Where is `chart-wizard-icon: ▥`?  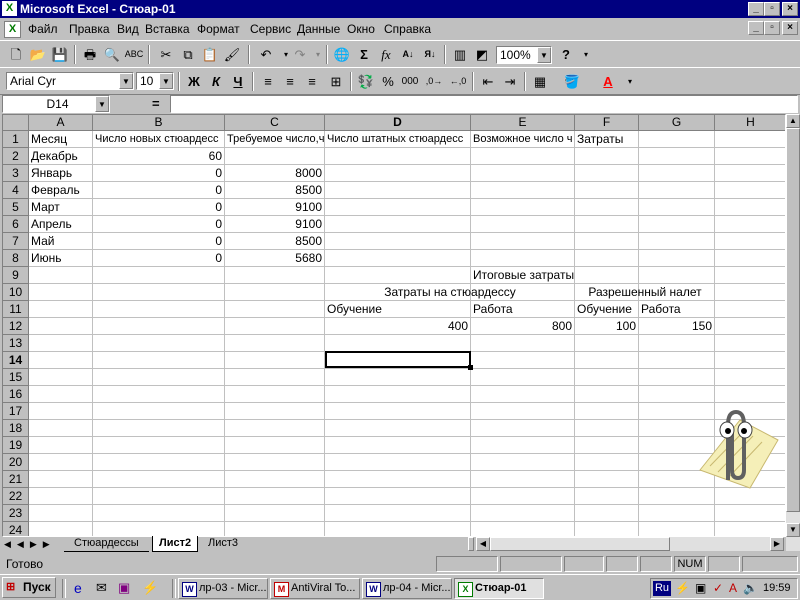 chart-wizard-icon: ▥ is located at coordinates (460, 54).